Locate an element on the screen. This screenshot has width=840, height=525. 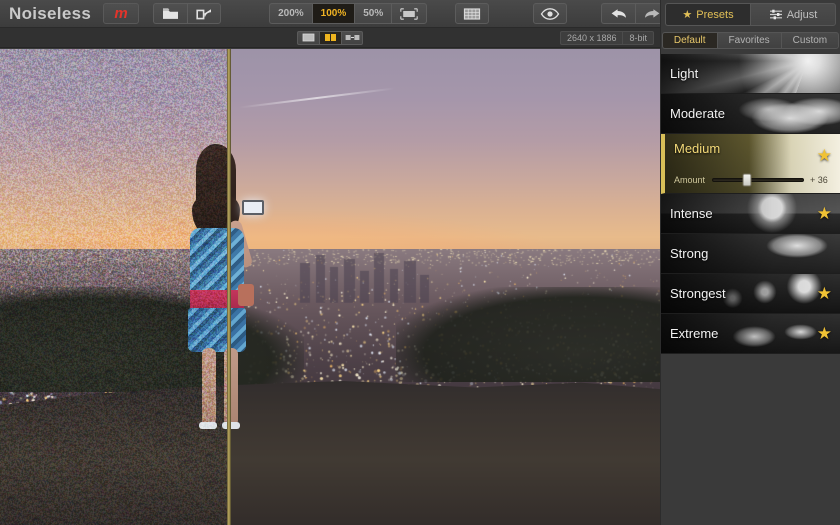
right-brush is located at coordinates (528, 335).